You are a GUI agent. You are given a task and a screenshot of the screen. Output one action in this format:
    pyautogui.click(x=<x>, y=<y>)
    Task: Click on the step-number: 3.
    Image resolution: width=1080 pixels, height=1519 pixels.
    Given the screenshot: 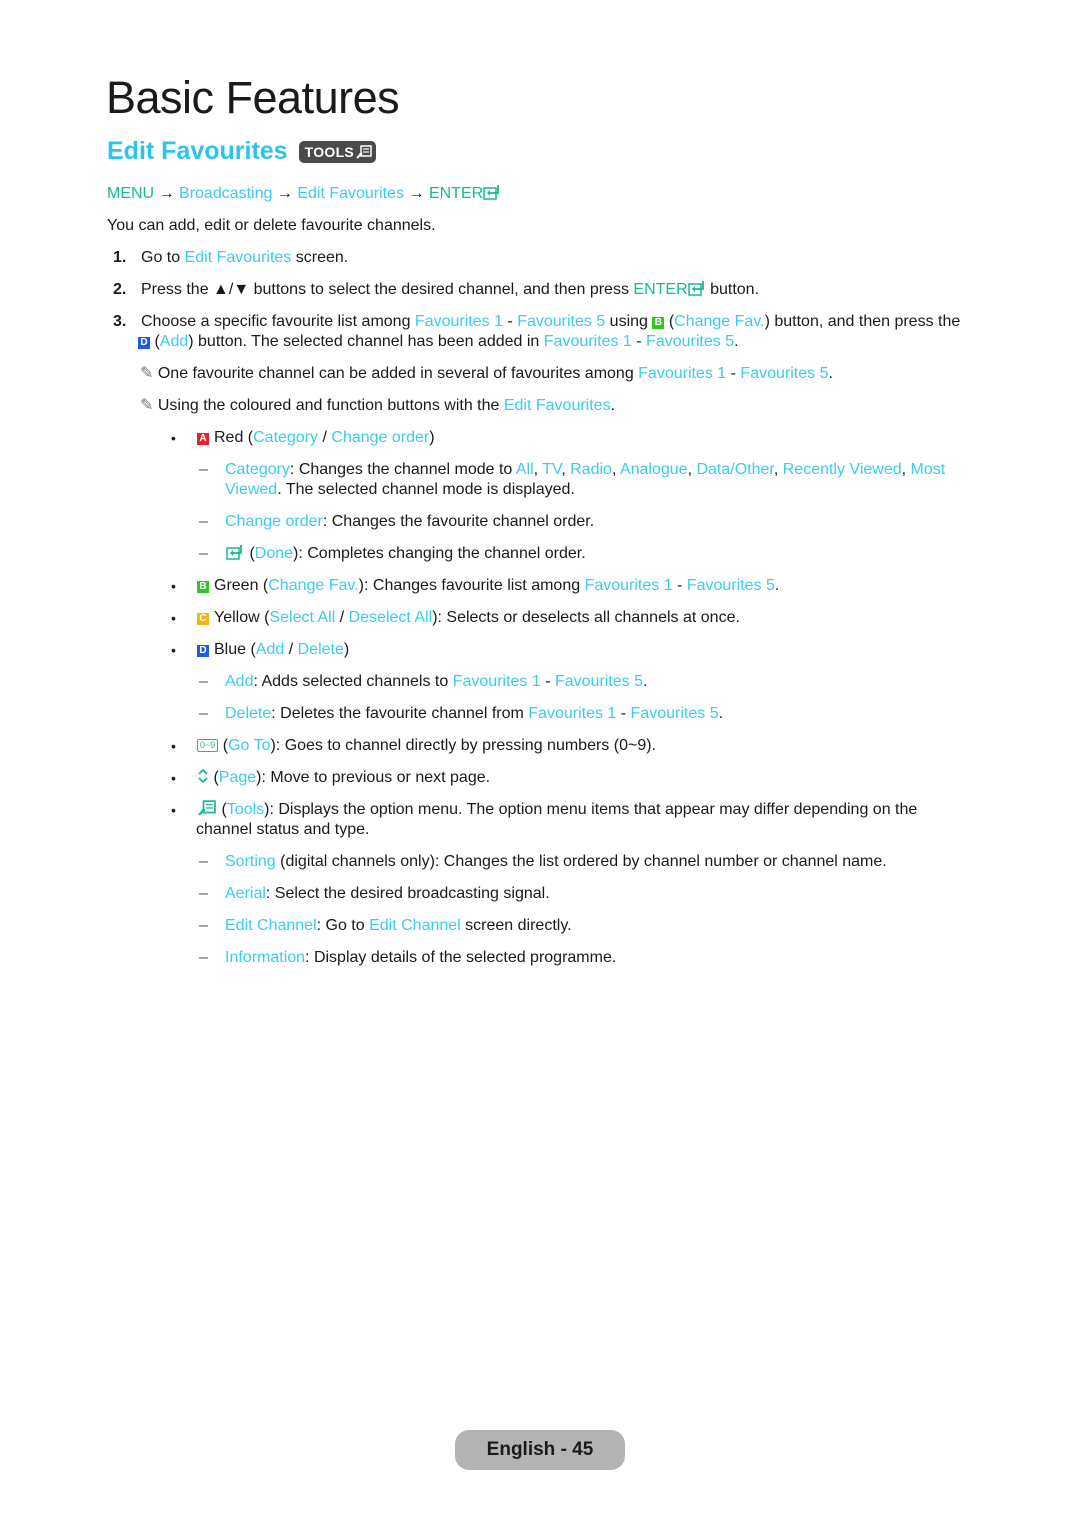 What is the action you would take?
    pyautogui.click(x=120, y=321)
    